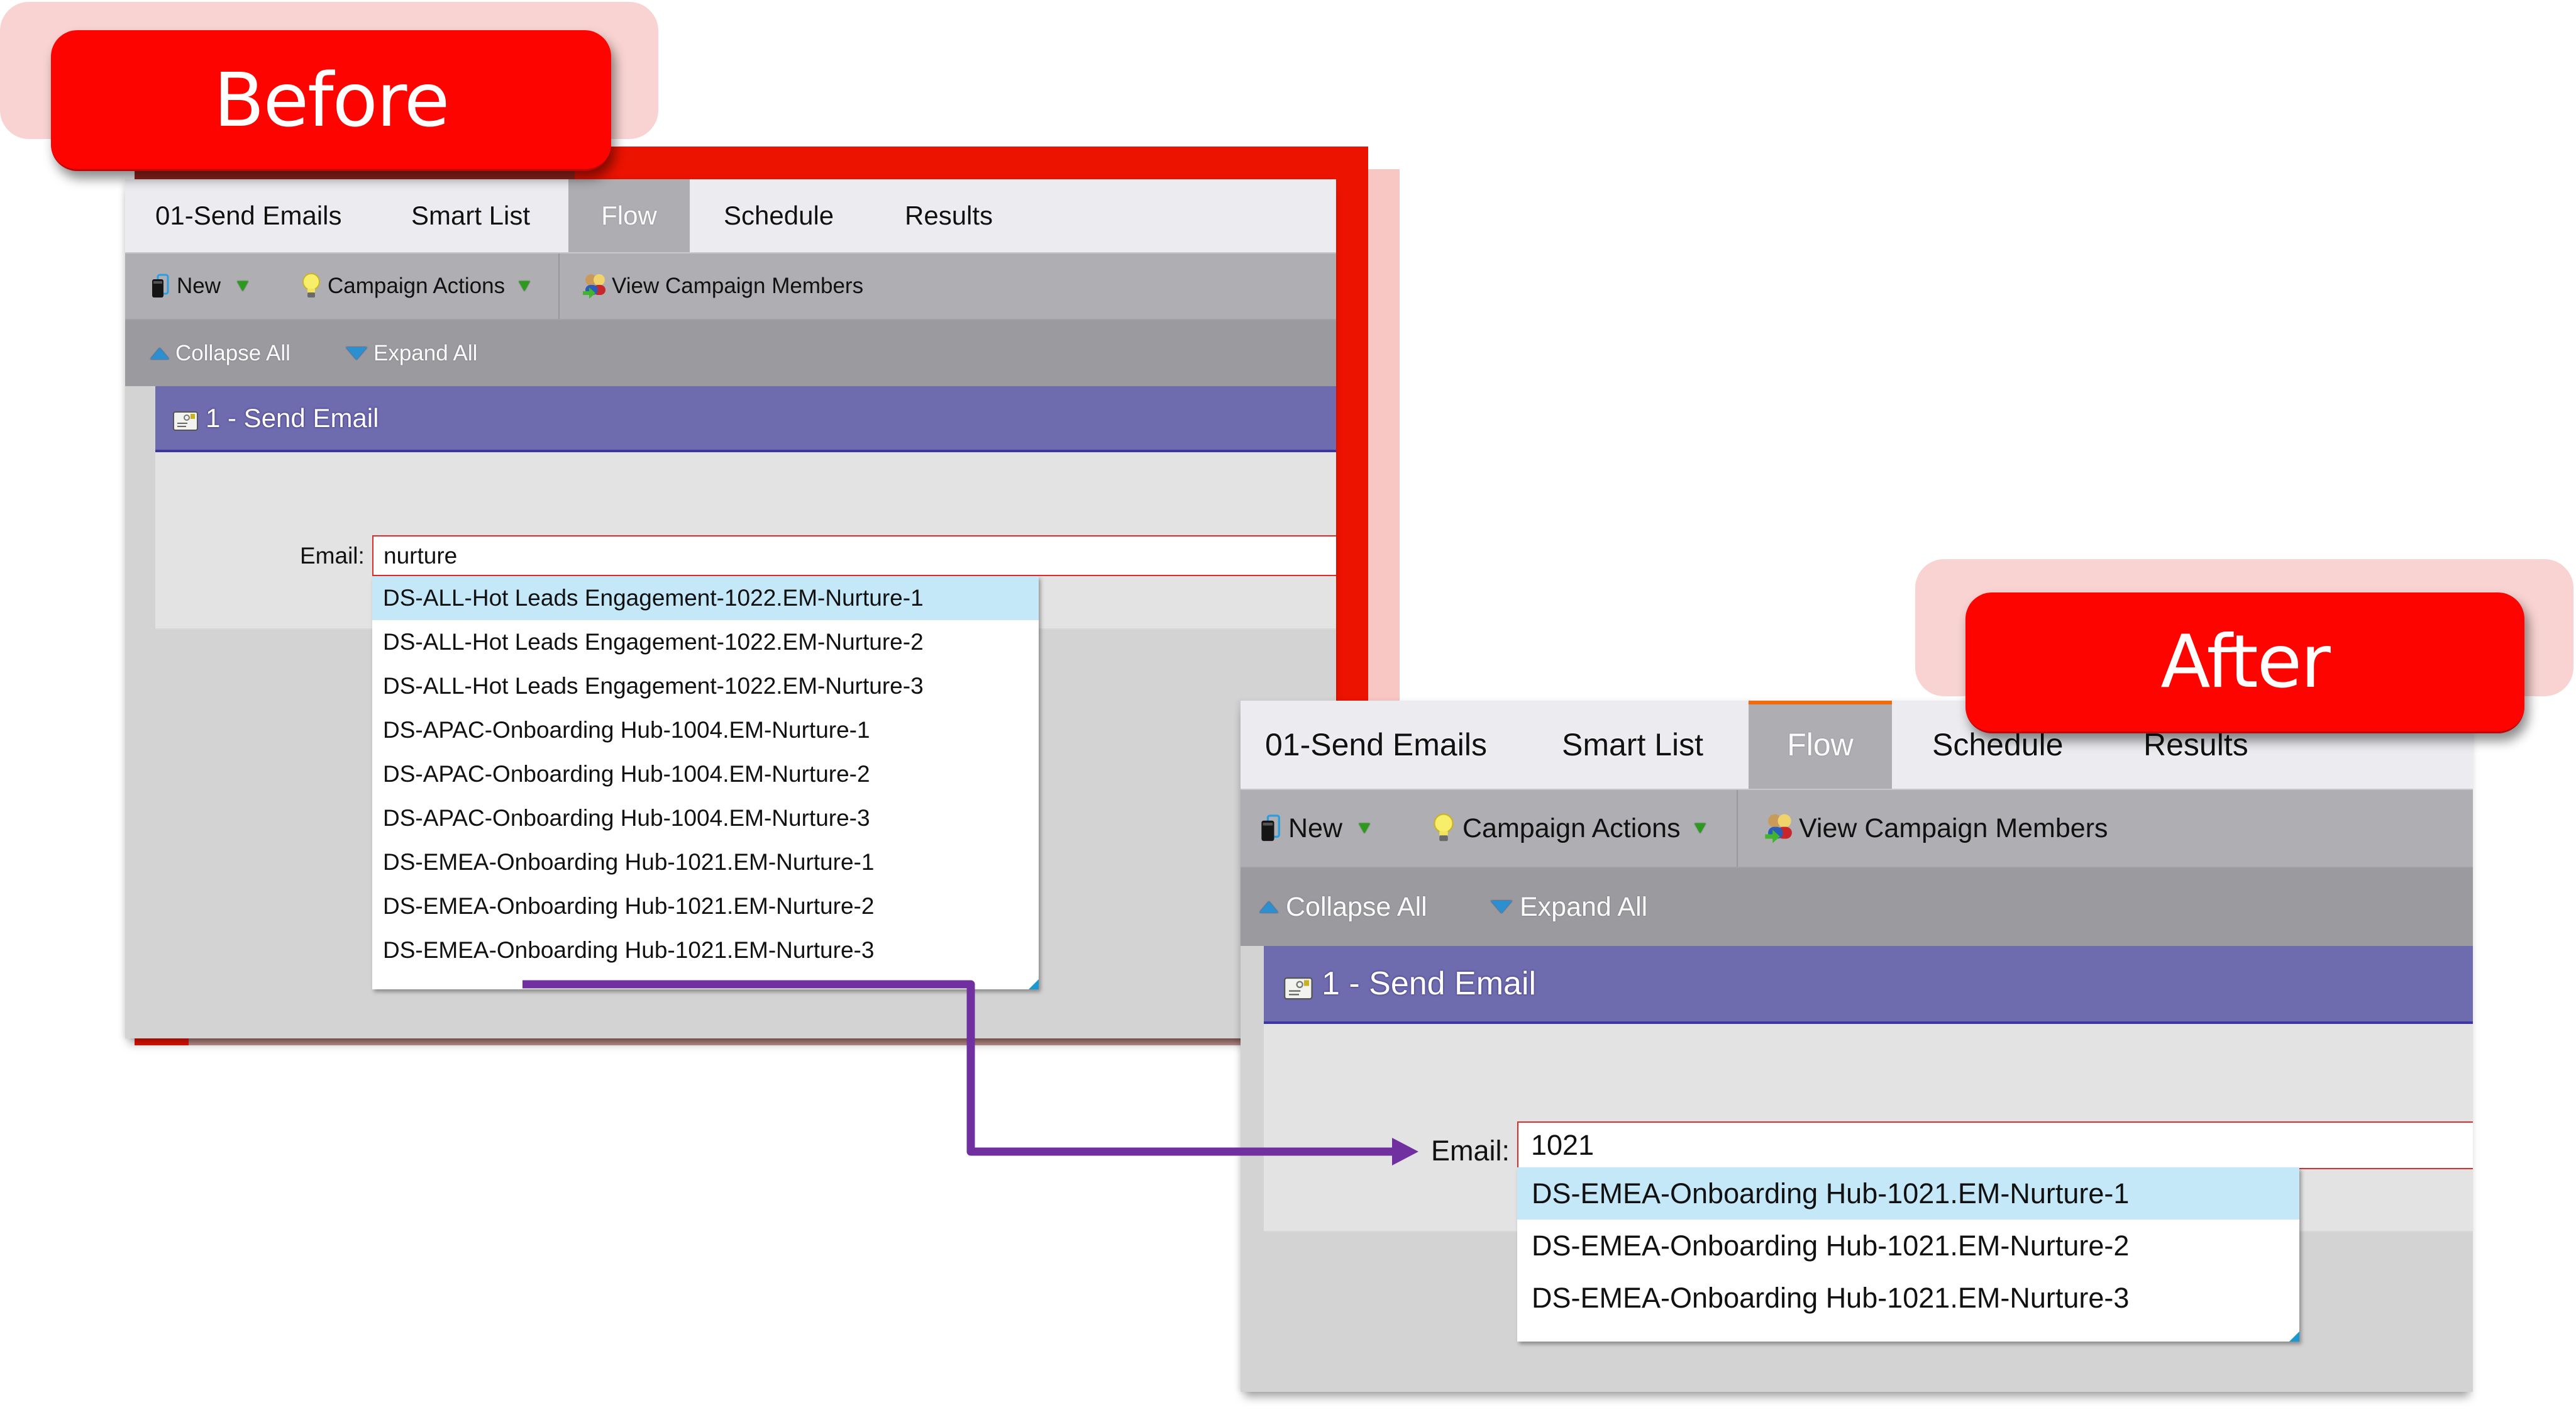 This screenshot has width=2576, height=1412. What do you see at coordinates (958, 1068) in the screenshot?
I see `connector-line` at bounding box center [958, 1068].